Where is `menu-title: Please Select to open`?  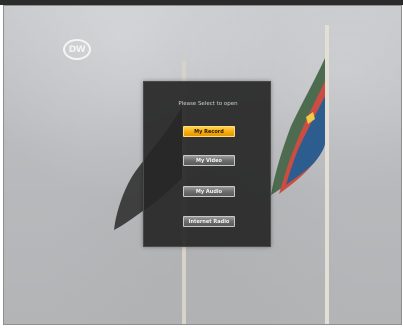
menu-title: Please Select to open is located at coordinates (208, 104).